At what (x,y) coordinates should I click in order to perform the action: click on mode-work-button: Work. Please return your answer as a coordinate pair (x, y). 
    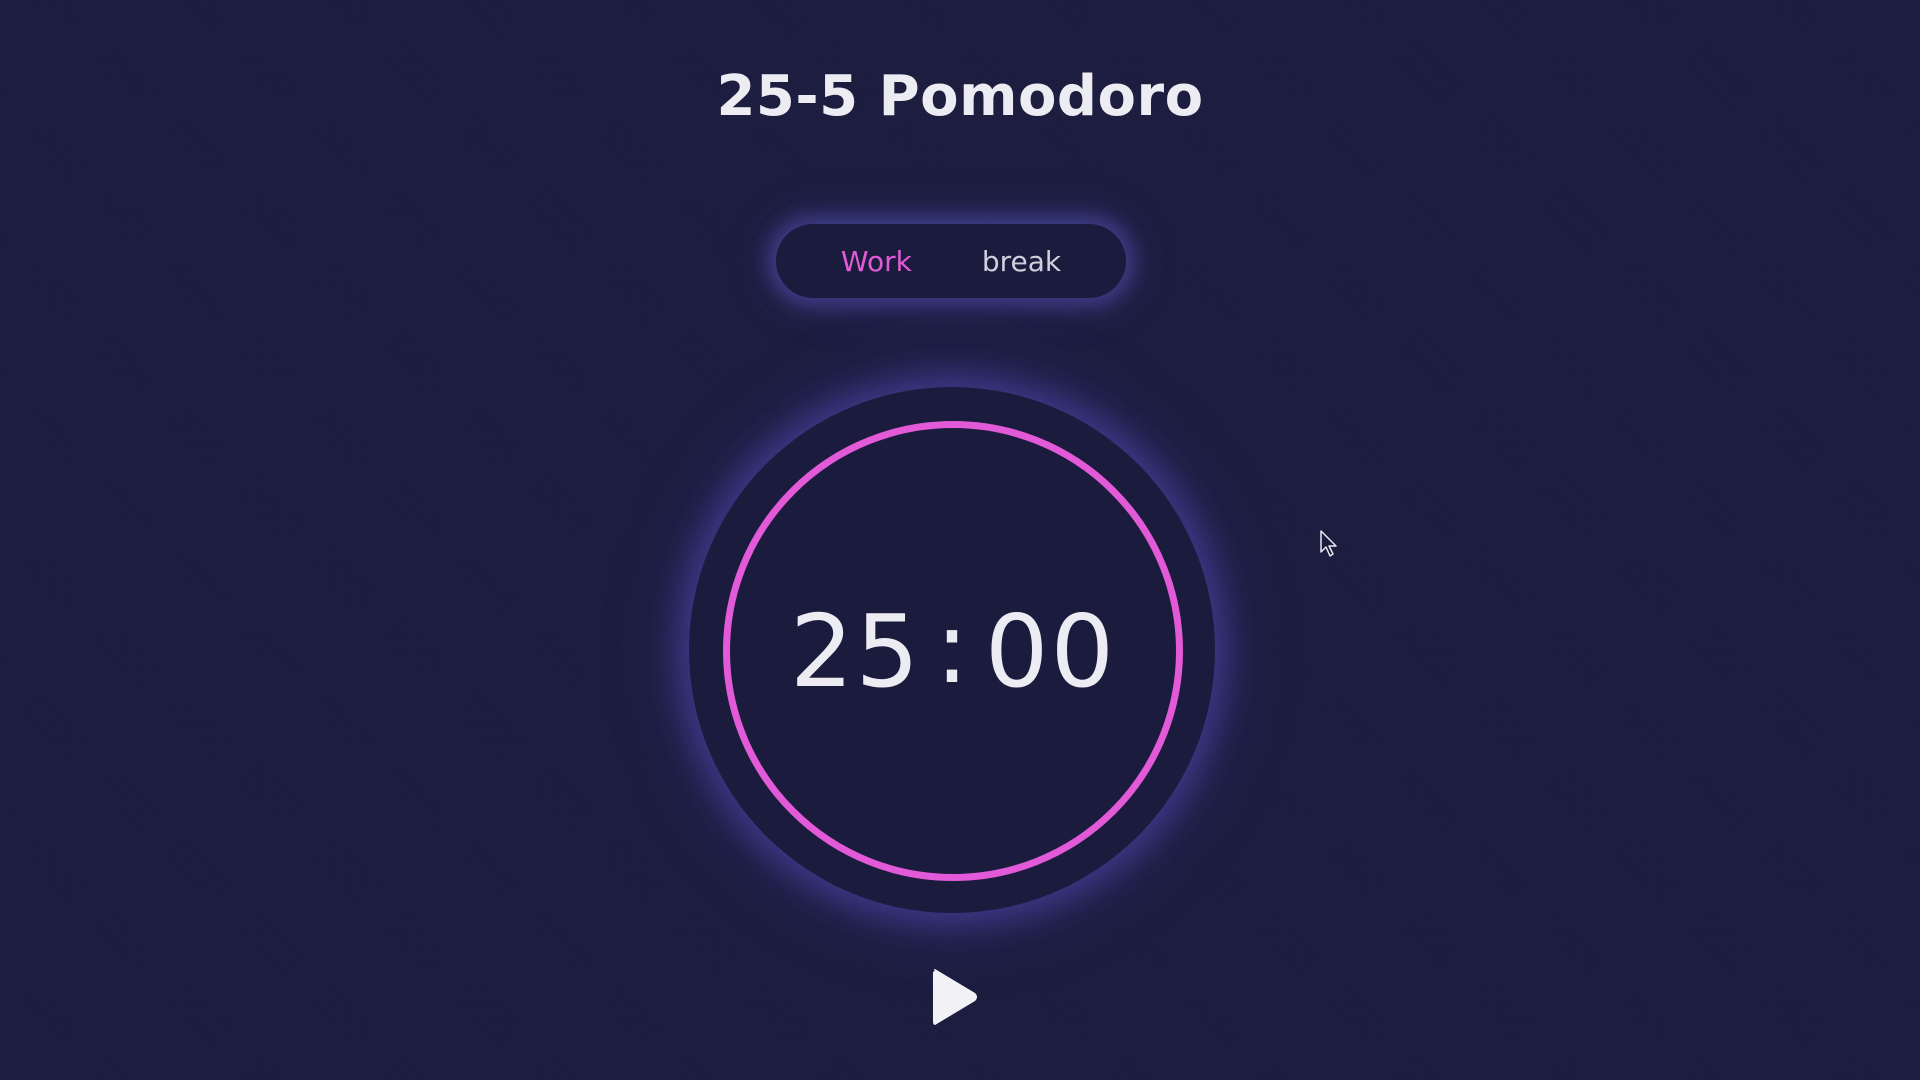
    Looking at the image, I should click on (876, 261).